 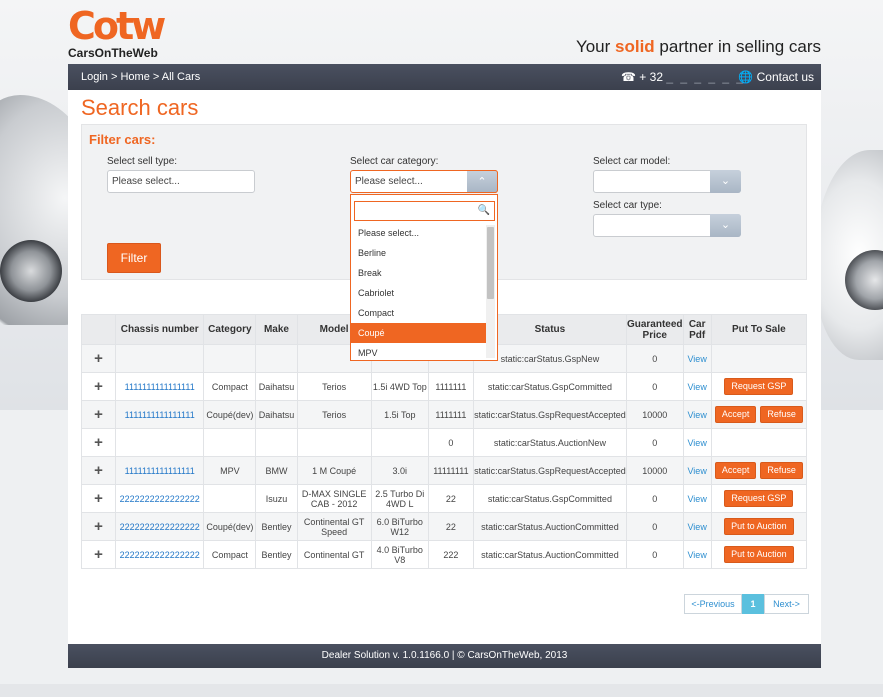 I want to click on status-cell: static:carStatus.GspCommitted, so click(x=549, y=386).